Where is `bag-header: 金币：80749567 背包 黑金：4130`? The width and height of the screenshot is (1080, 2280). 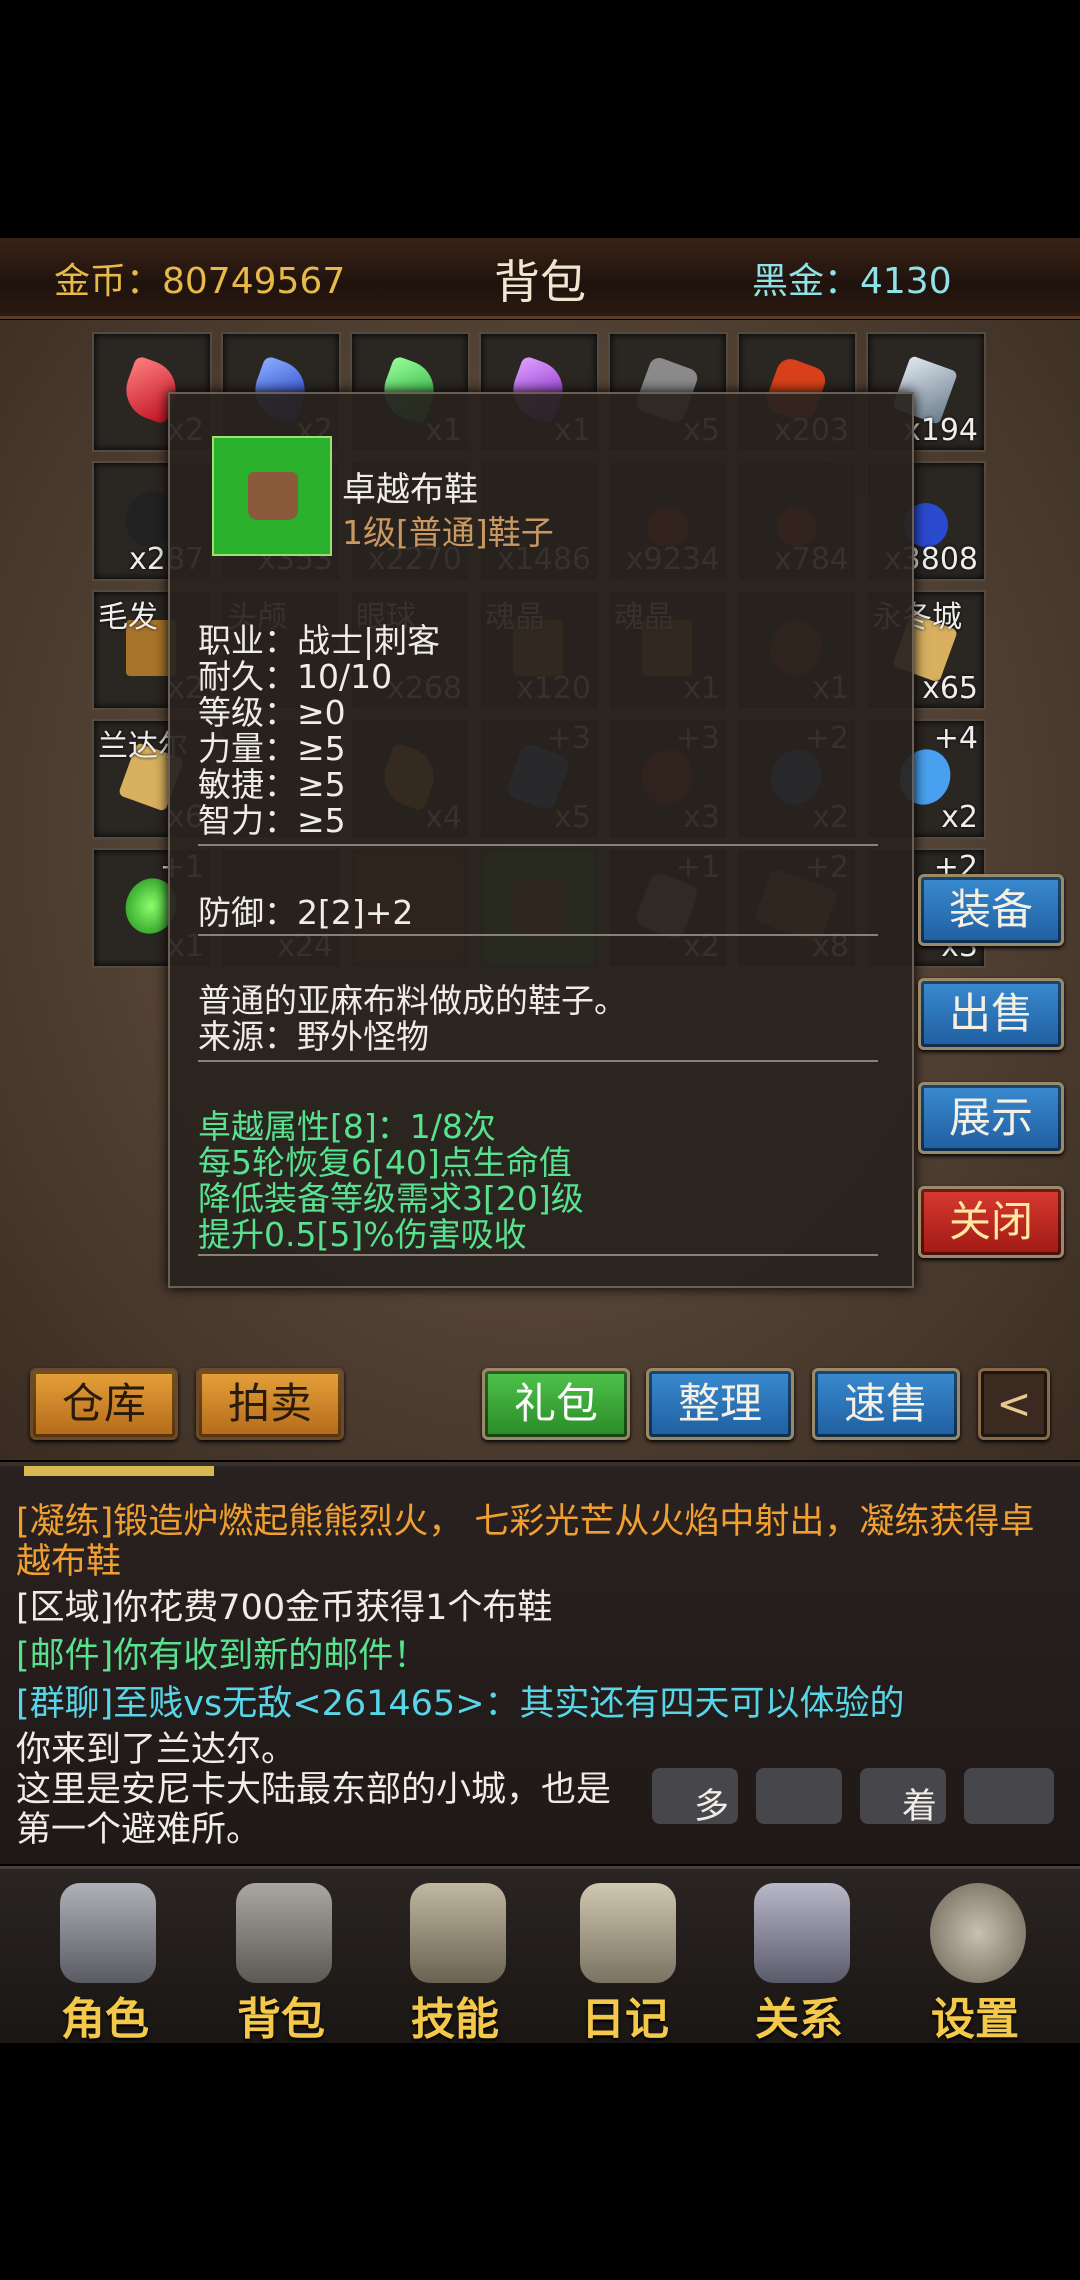
bag-header: 金币：80749567 背包 黑金：4130 is located at coordinates (540, 278).